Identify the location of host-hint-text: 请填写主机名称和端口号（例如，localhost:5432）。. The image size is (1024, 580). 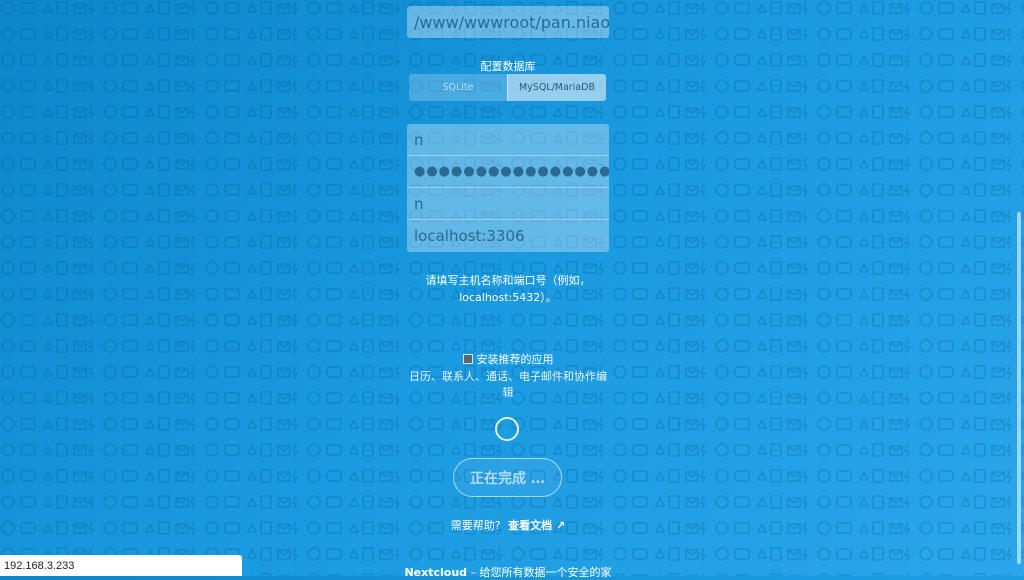
(508, 289).